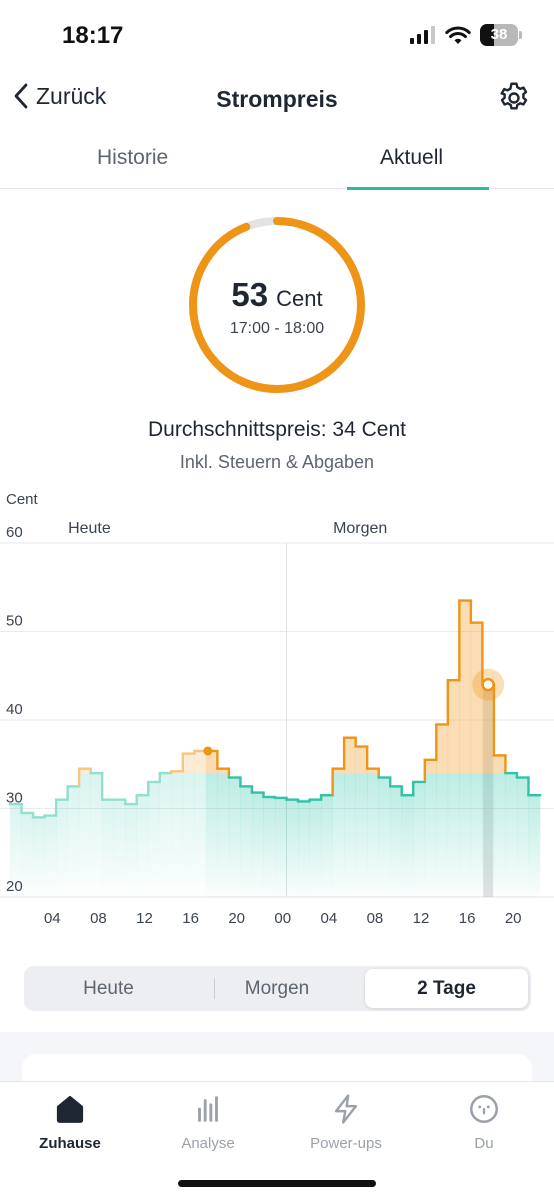  I want to click on y-tick-label: 60, so click(14, 532).